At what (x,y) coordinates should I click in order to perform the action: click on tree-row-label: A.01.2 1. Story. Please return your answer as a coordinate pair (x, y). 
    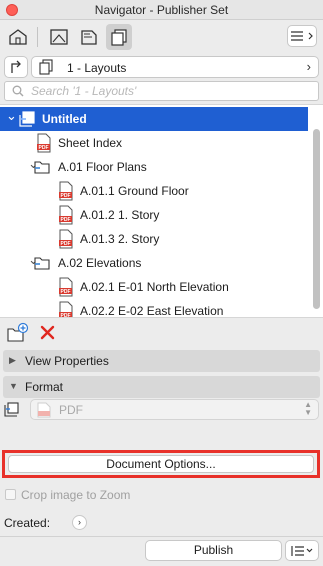
    Looking at the image, I should click on (120, 215).